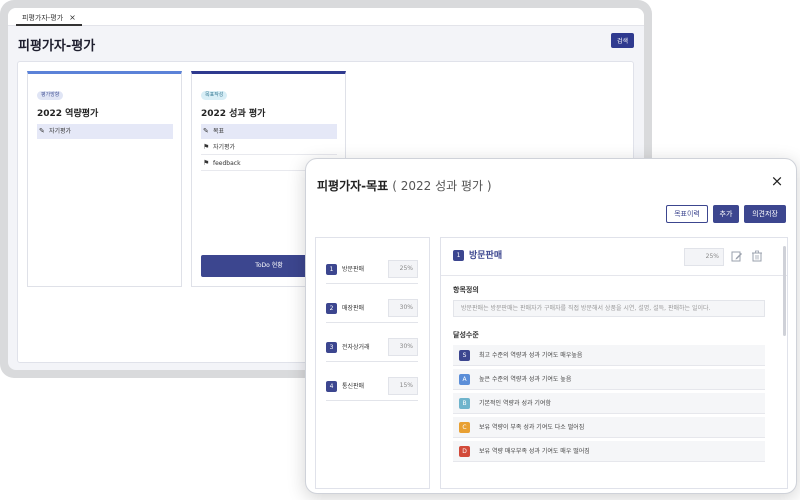 This screenshot has height=500, width=800. Describe the element at coordinates (331, 347) in the screenshot. I see `goal-number: 3` at that location.